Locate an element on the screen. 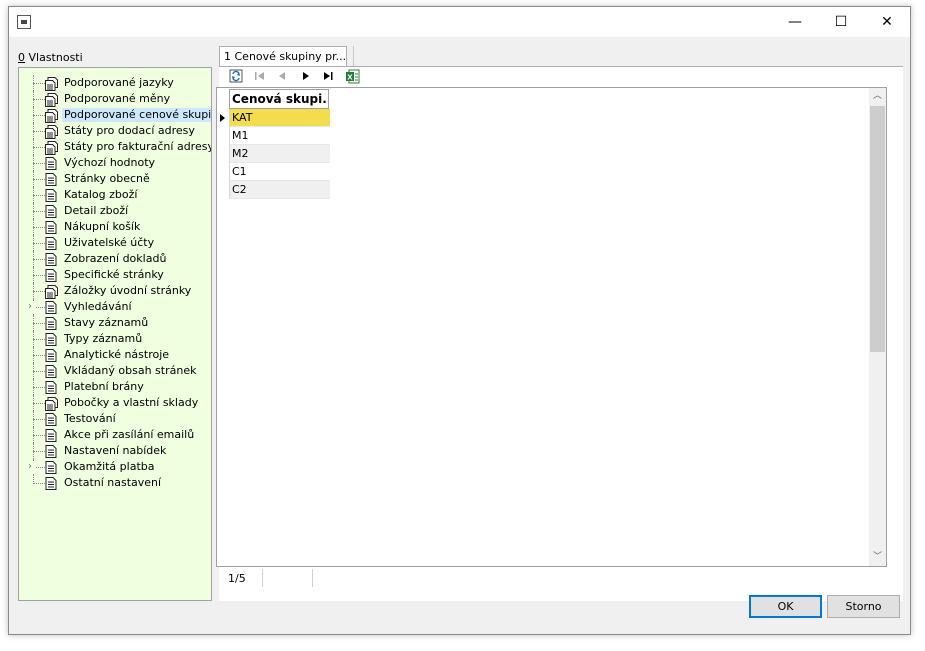 The height and width of the screenshot is (651, 925). tree-item: Stavy záznamů is located at coordinates (114, 323).